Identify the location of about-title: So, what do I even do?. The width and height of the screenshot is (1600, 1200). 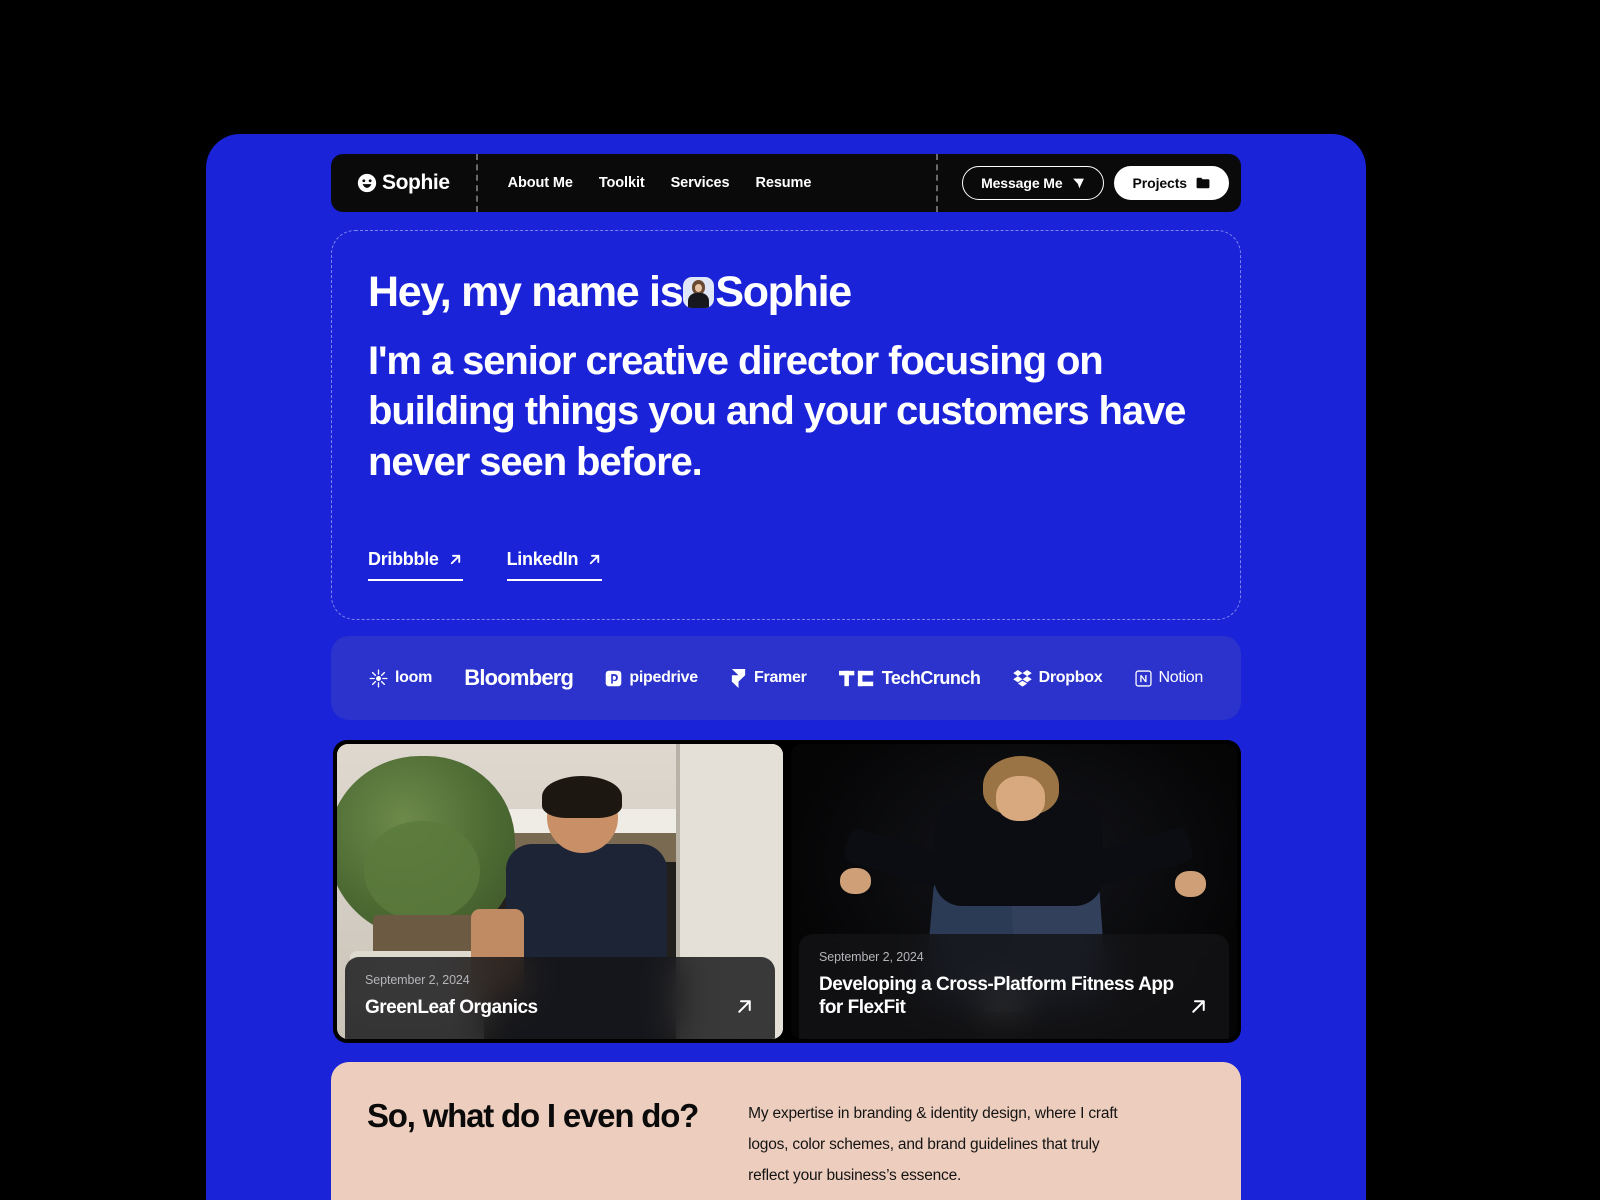
(533, 1115).